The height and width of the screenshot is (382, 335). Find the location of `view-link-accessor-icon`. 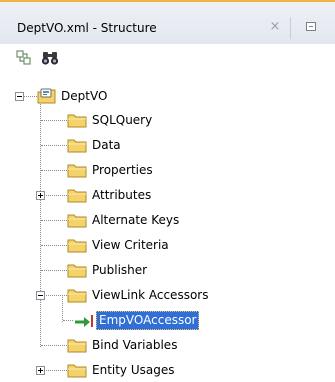

view-link-accessor-icon is located at coordinates (84, 321).